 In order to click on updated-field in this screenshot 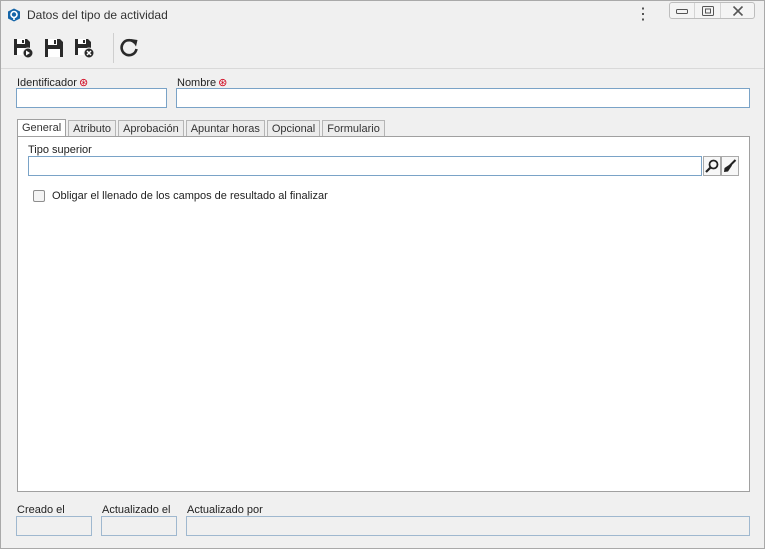, I will do `click(139, 526)`.